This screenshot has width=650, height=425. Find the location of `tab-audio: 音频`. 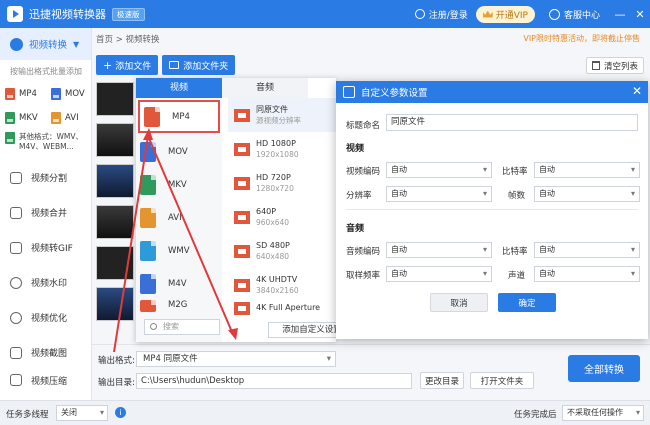

tab-audio: 音频 is located at coordinates (265, 88).